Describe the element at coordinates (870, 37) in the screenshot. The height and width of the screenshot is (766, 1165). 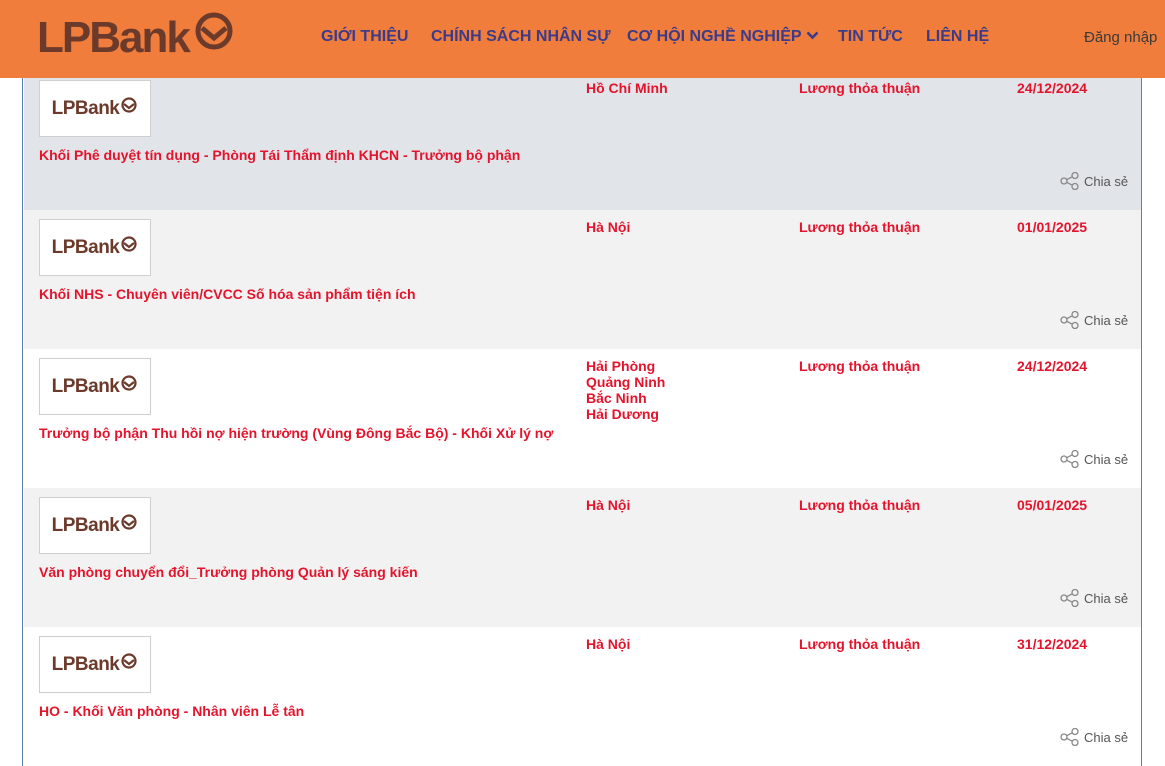
I see `nav-item-tin-tuc: TIN TỨC` at that location.